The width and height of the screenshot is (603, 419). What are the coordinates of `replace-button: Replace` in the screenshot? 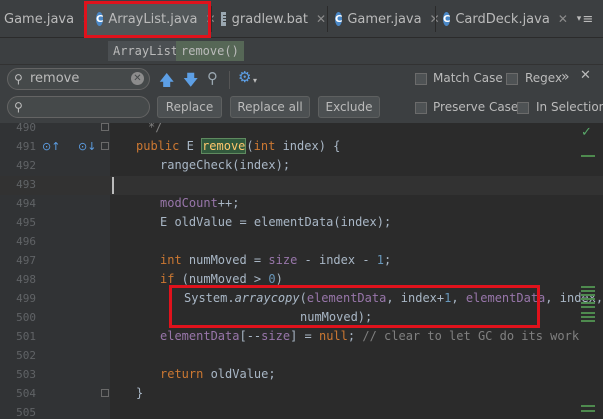 It's located at (189, 107).